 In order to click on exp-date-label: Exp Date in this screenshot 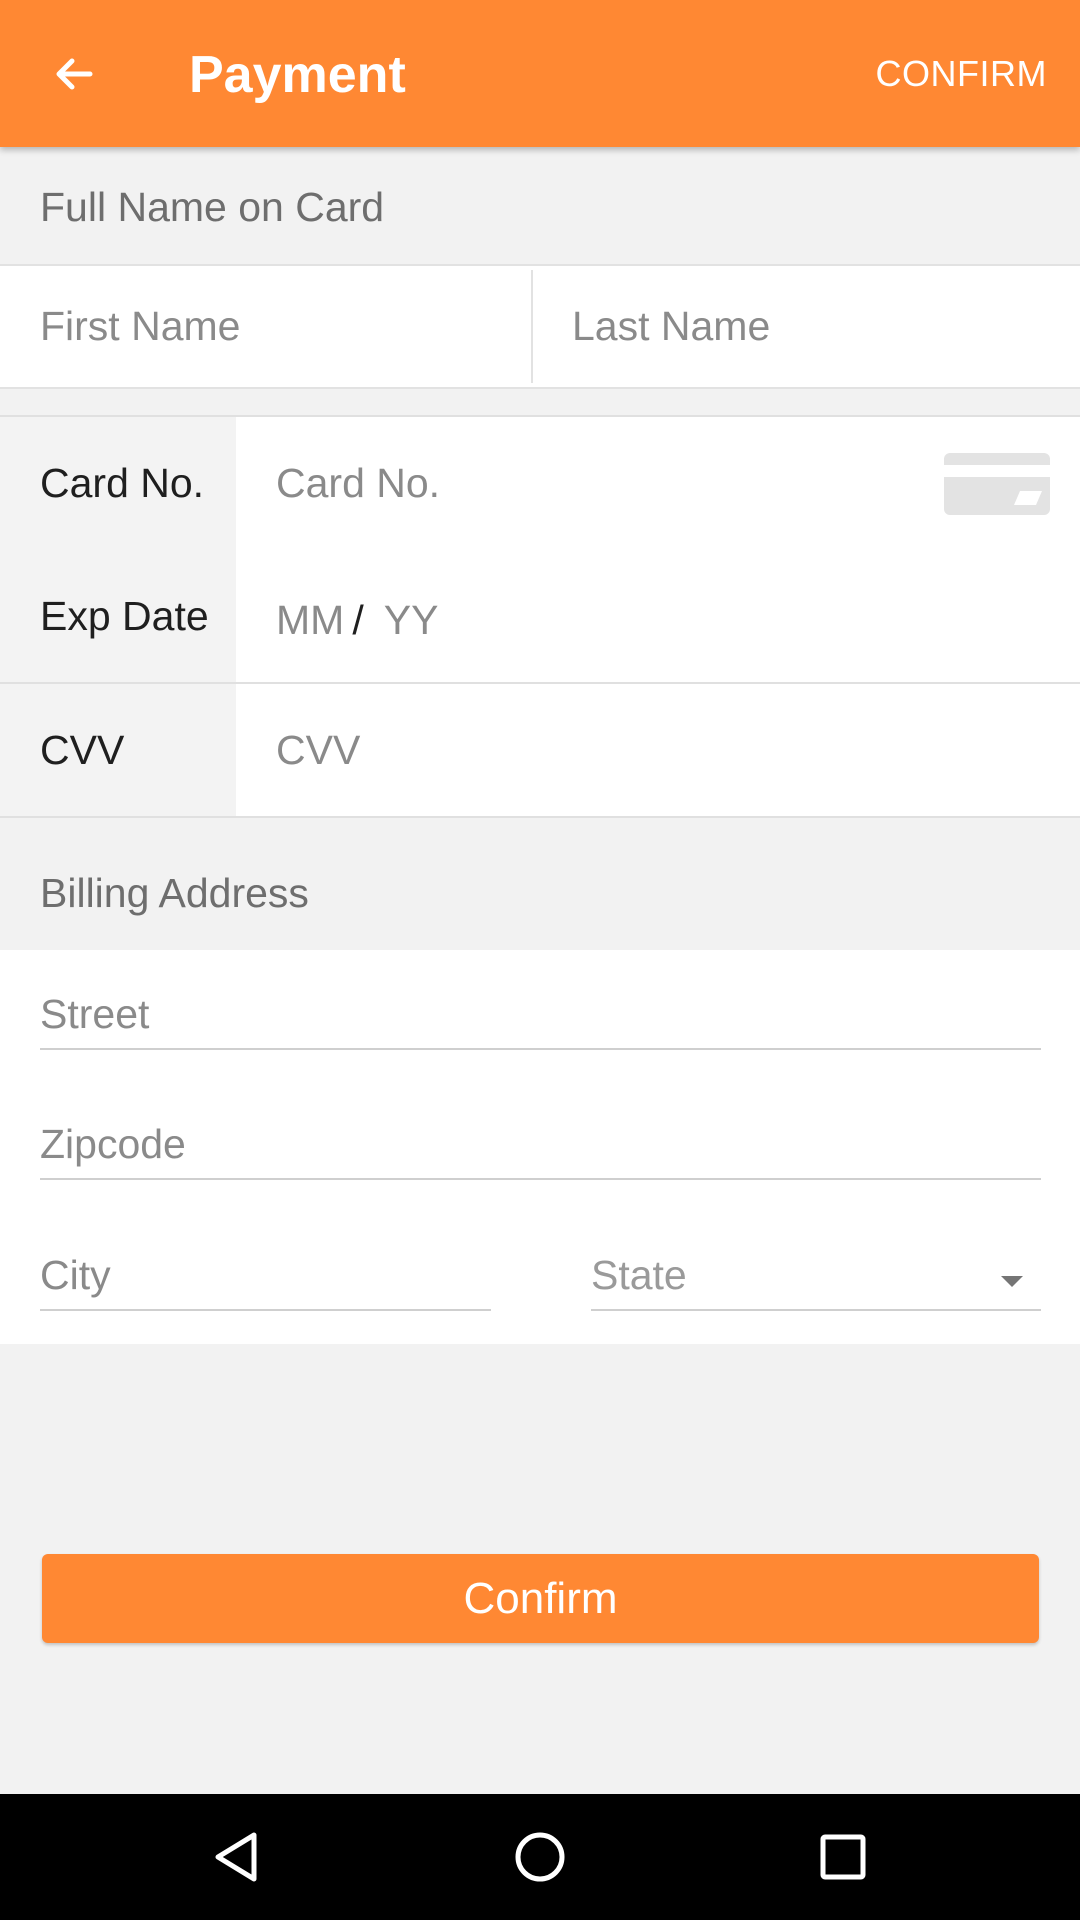, I will do `click(124, 615)`.